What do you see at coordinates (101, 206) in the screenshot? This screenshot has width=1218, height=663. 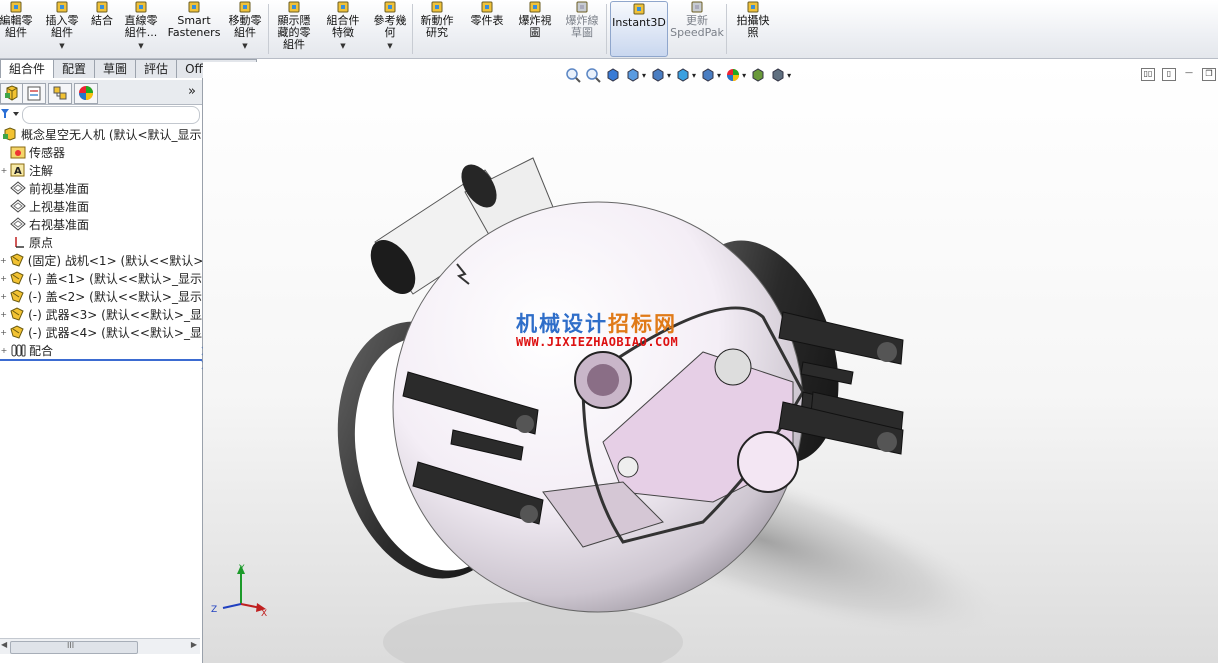 I see `tree-item-top-plane: 上视基准面` at bounding box center [101, 206].